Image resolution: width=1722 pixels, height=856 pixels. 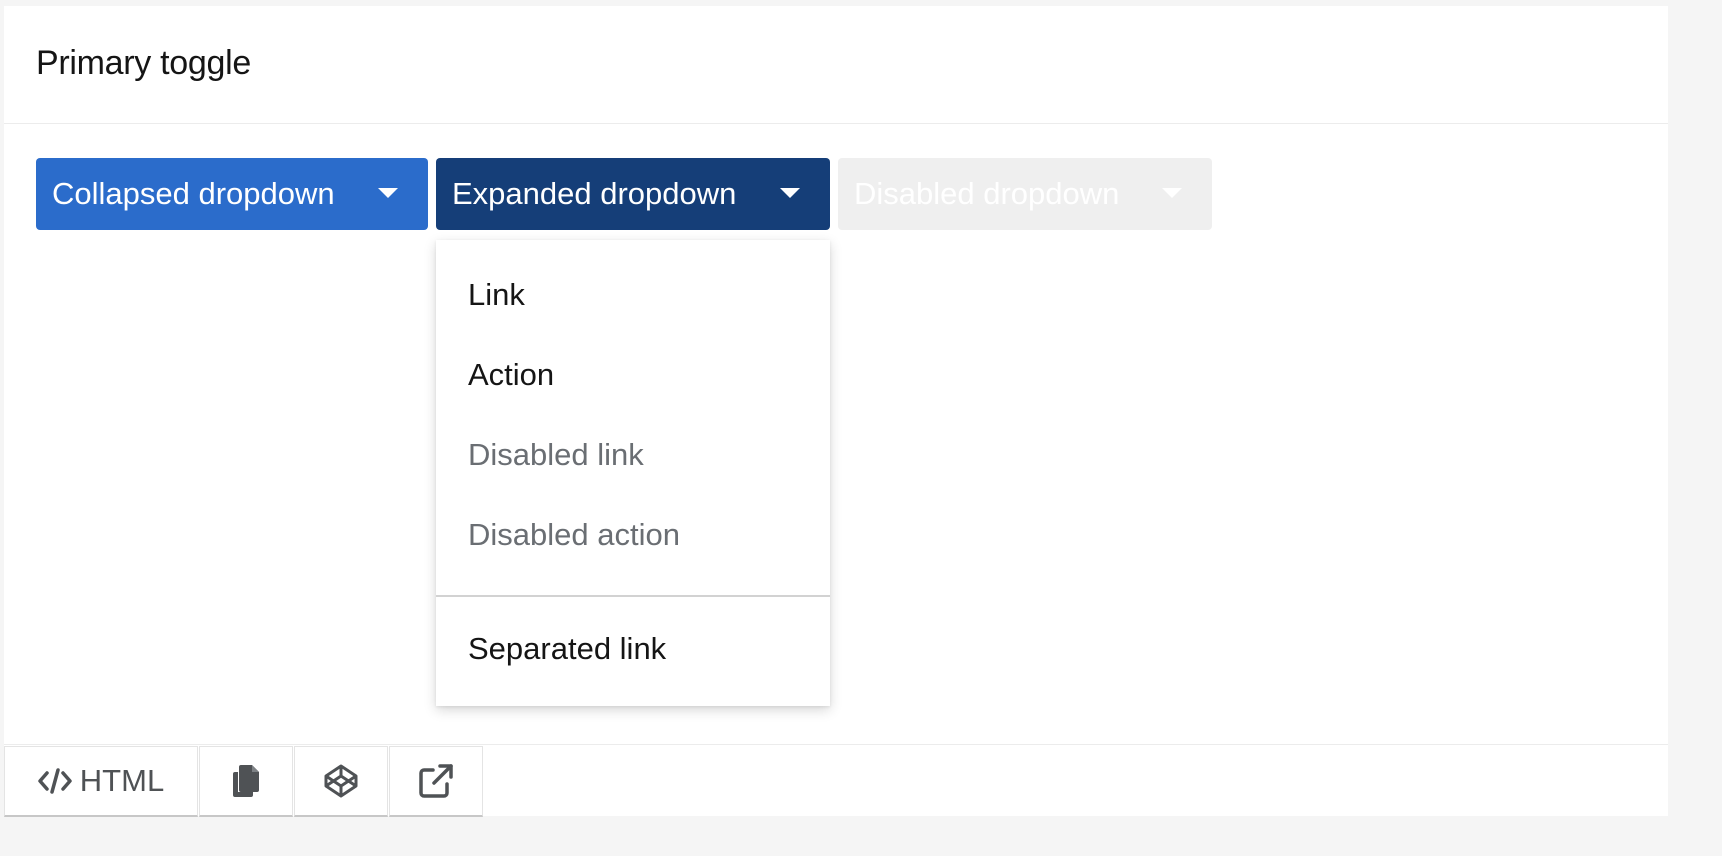 I want to click on card-title: Primary toggle, so click(x=143, y=63).